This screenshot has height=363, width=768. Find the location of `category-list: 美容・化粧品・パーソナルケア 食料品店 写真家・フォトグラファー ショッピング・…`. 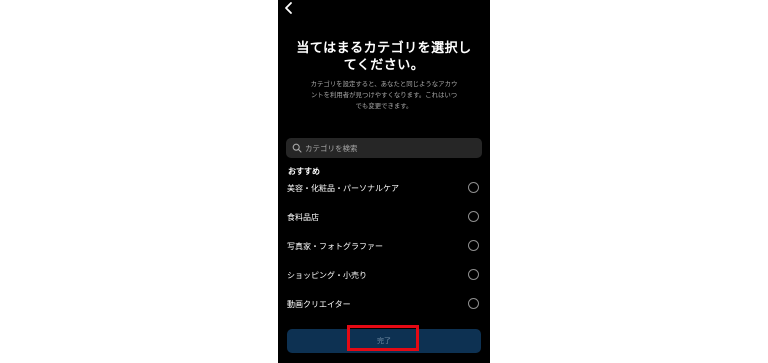

category-list: 美容・化粧品・パーソナルケア 食料品店 写真家・フォトグラファー ショッピング・… is located at coordinates (384, 248).